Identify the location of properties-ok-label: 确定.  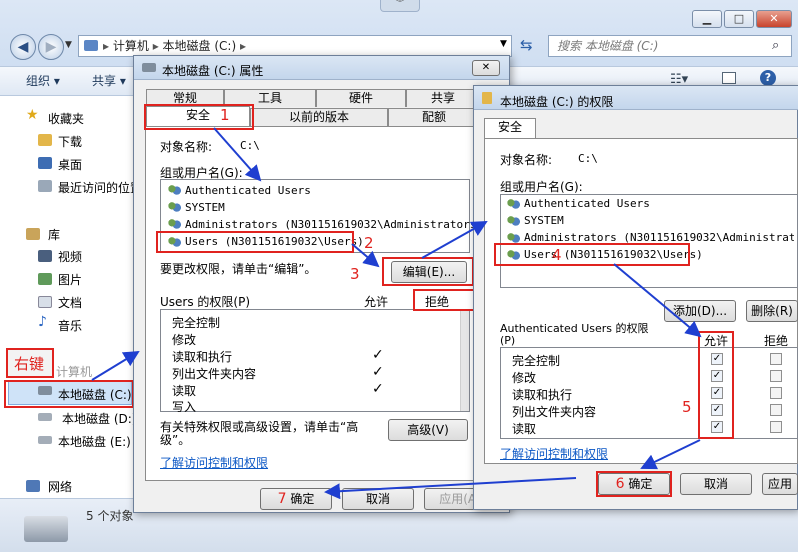
(302, 499).